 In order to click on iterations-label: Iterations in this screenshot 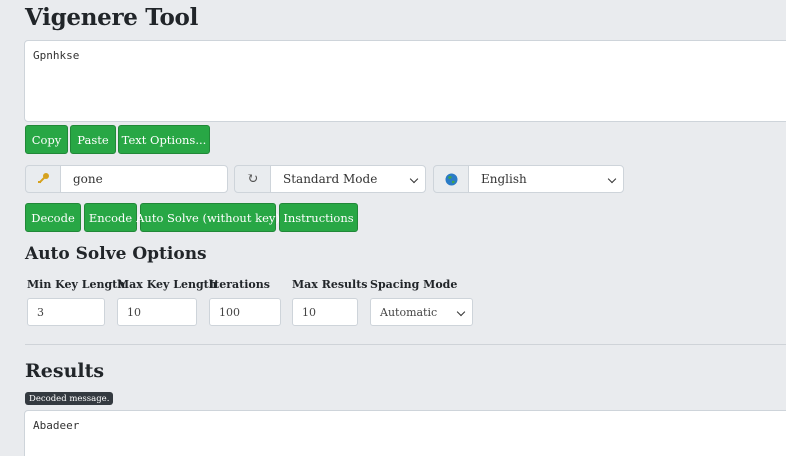, I will do `click(239, 284)`.